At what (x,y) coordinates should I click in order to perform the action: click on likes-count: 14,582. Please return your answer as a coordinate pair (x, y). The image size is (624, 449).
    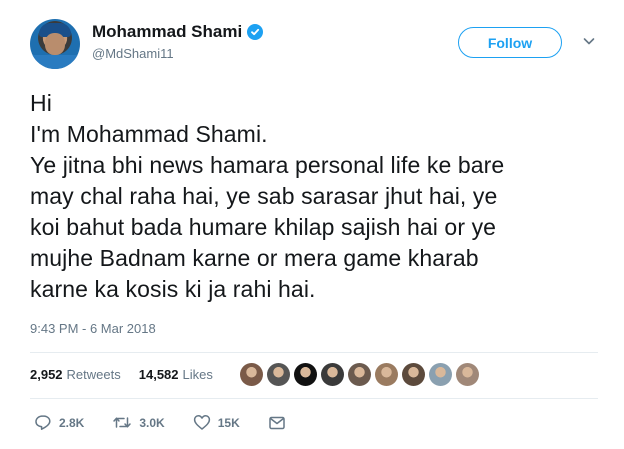
    Looking at the image, I should click on (159, 374).